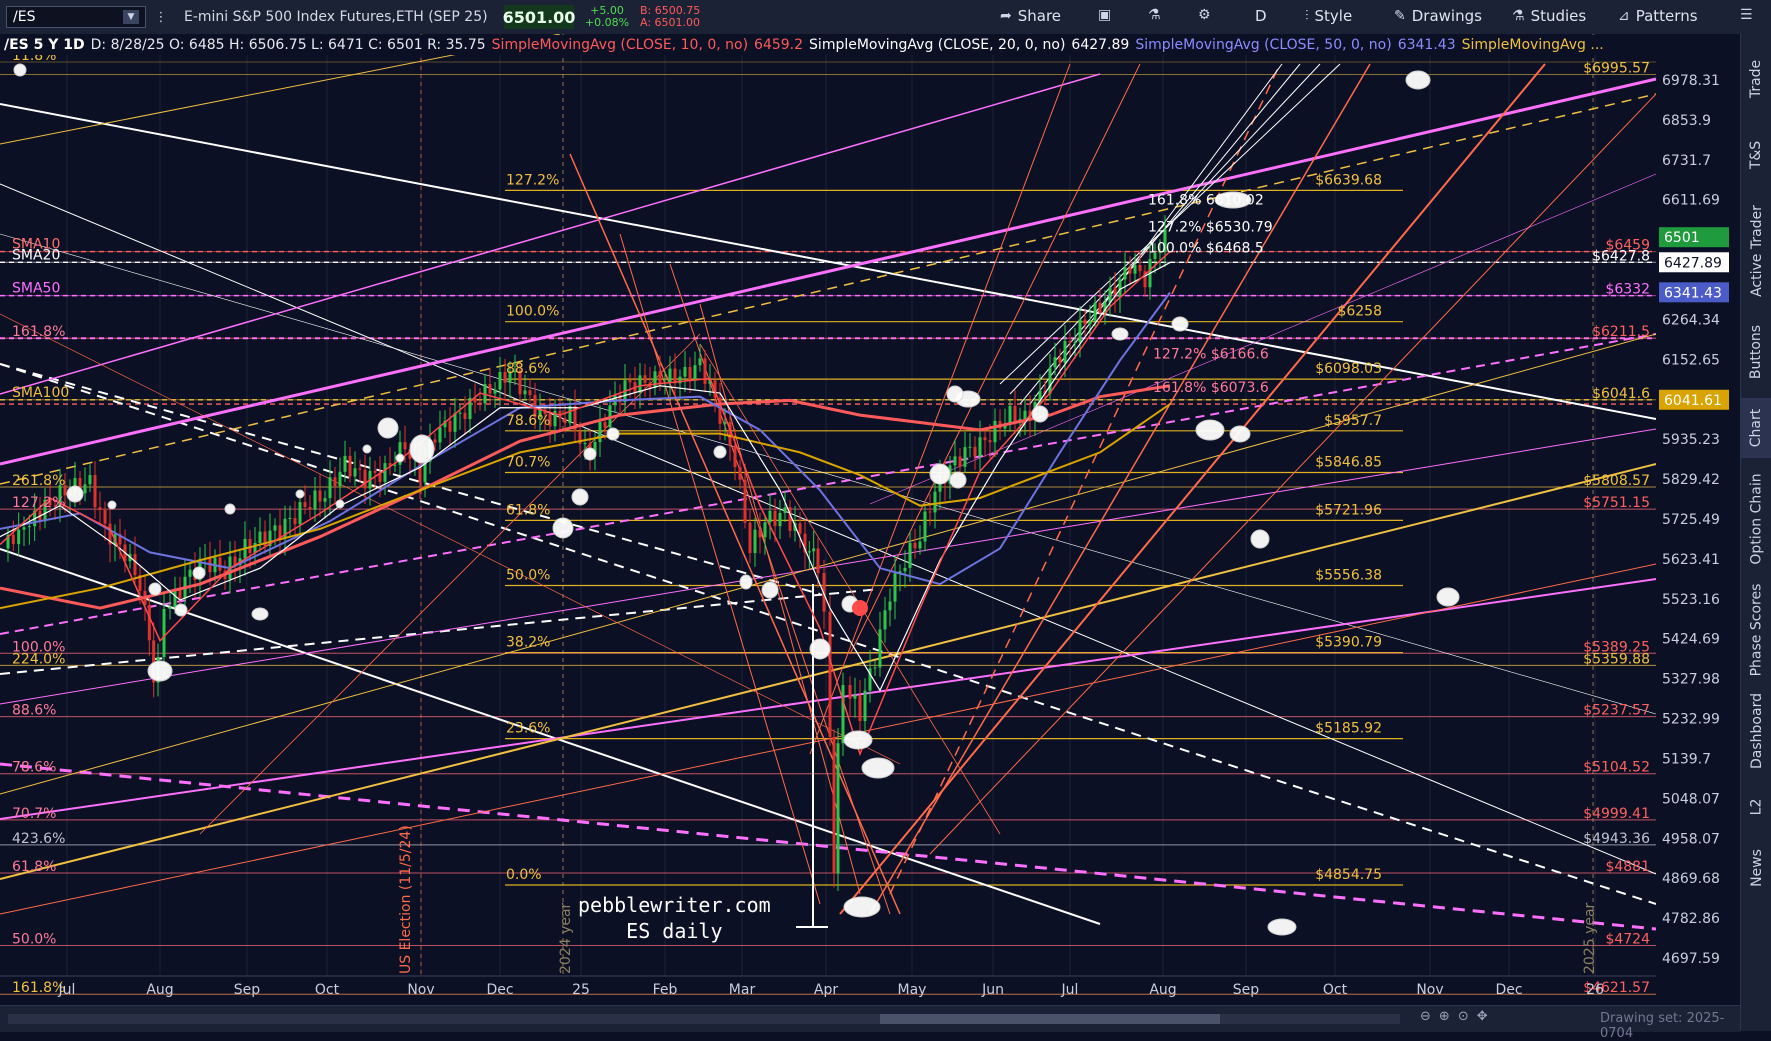 This screenshot has width=1771, height=1041. What do you see at coordinates (1030, 16) in the screenshot?
I see `share-button: ➦ Share` at bounding box center [1030, 16].